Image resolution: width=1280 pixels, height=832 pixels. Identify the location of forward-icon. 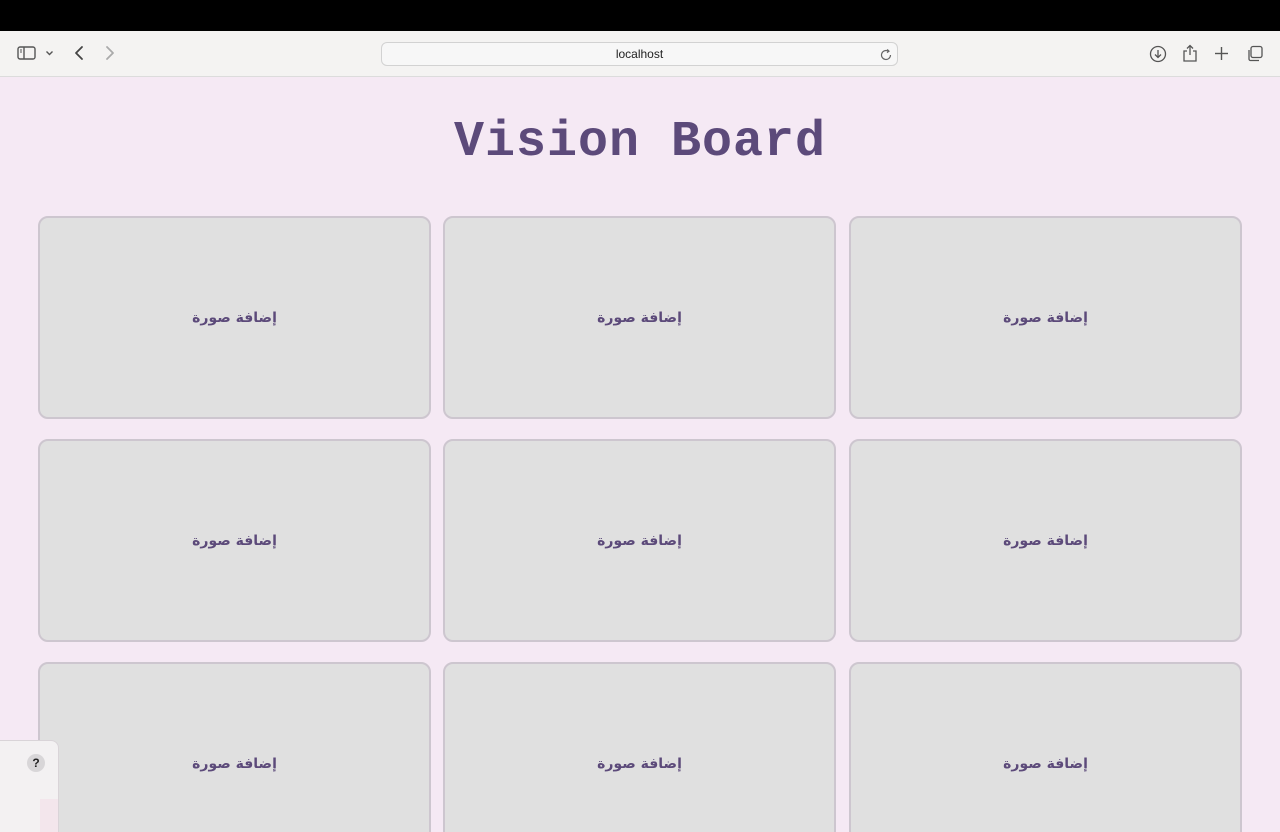
(110, 53).